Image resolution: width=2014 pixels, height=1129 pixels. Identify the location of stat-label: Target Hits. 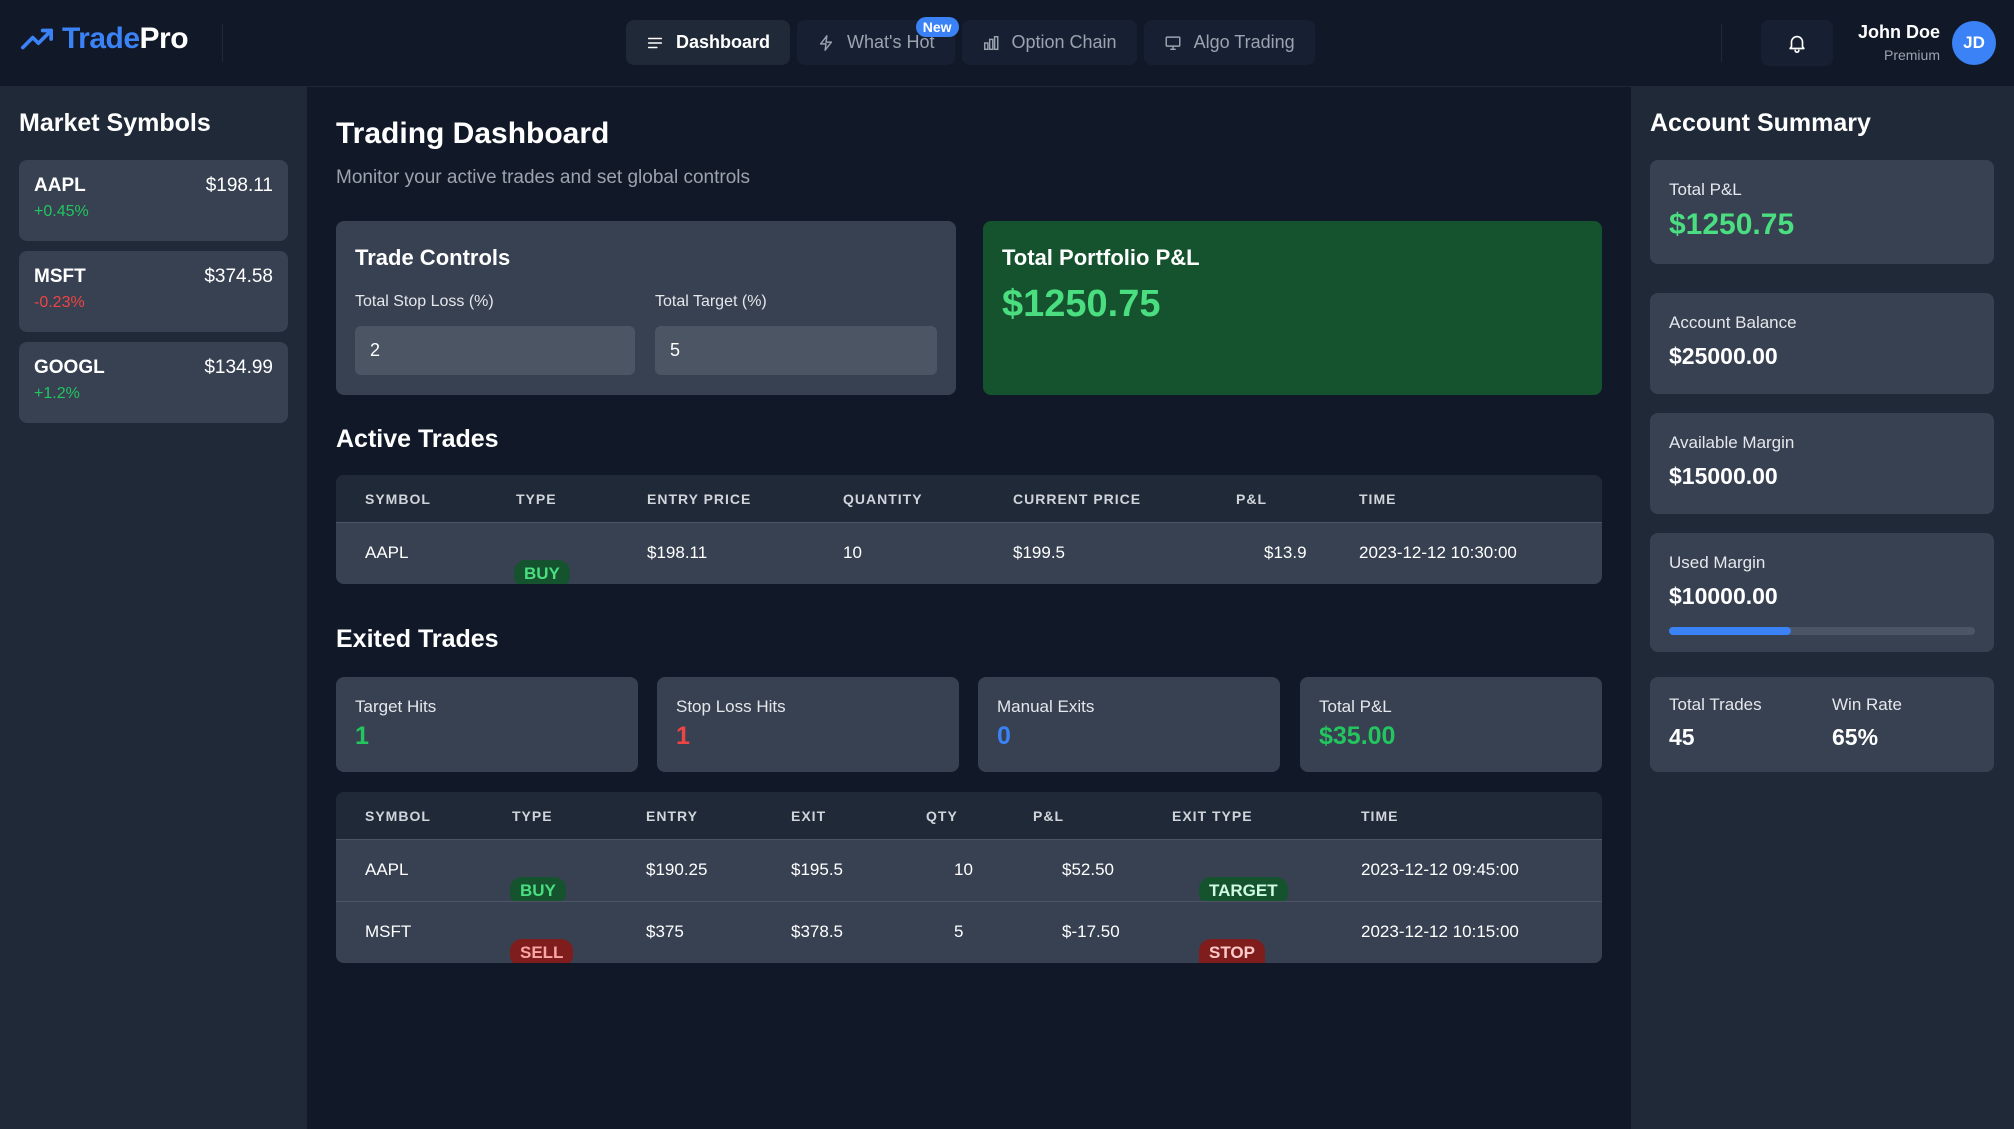
(396, 706).